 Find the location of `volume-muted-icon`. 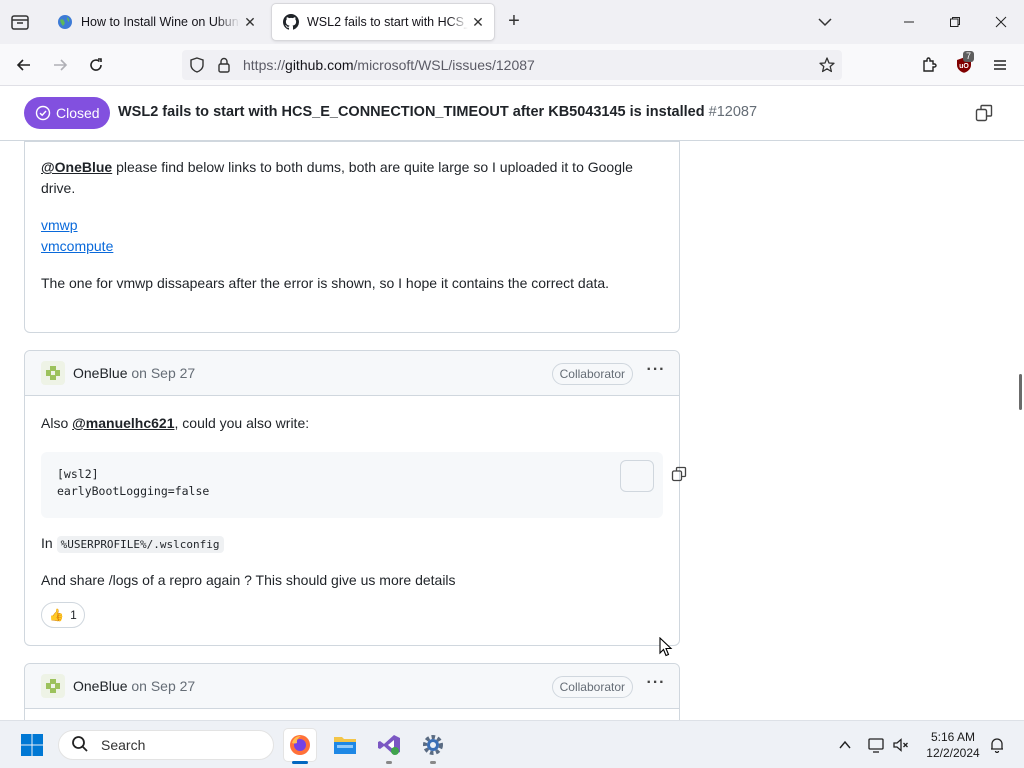

volume-muted-icon is located at coordinates (901, 745).